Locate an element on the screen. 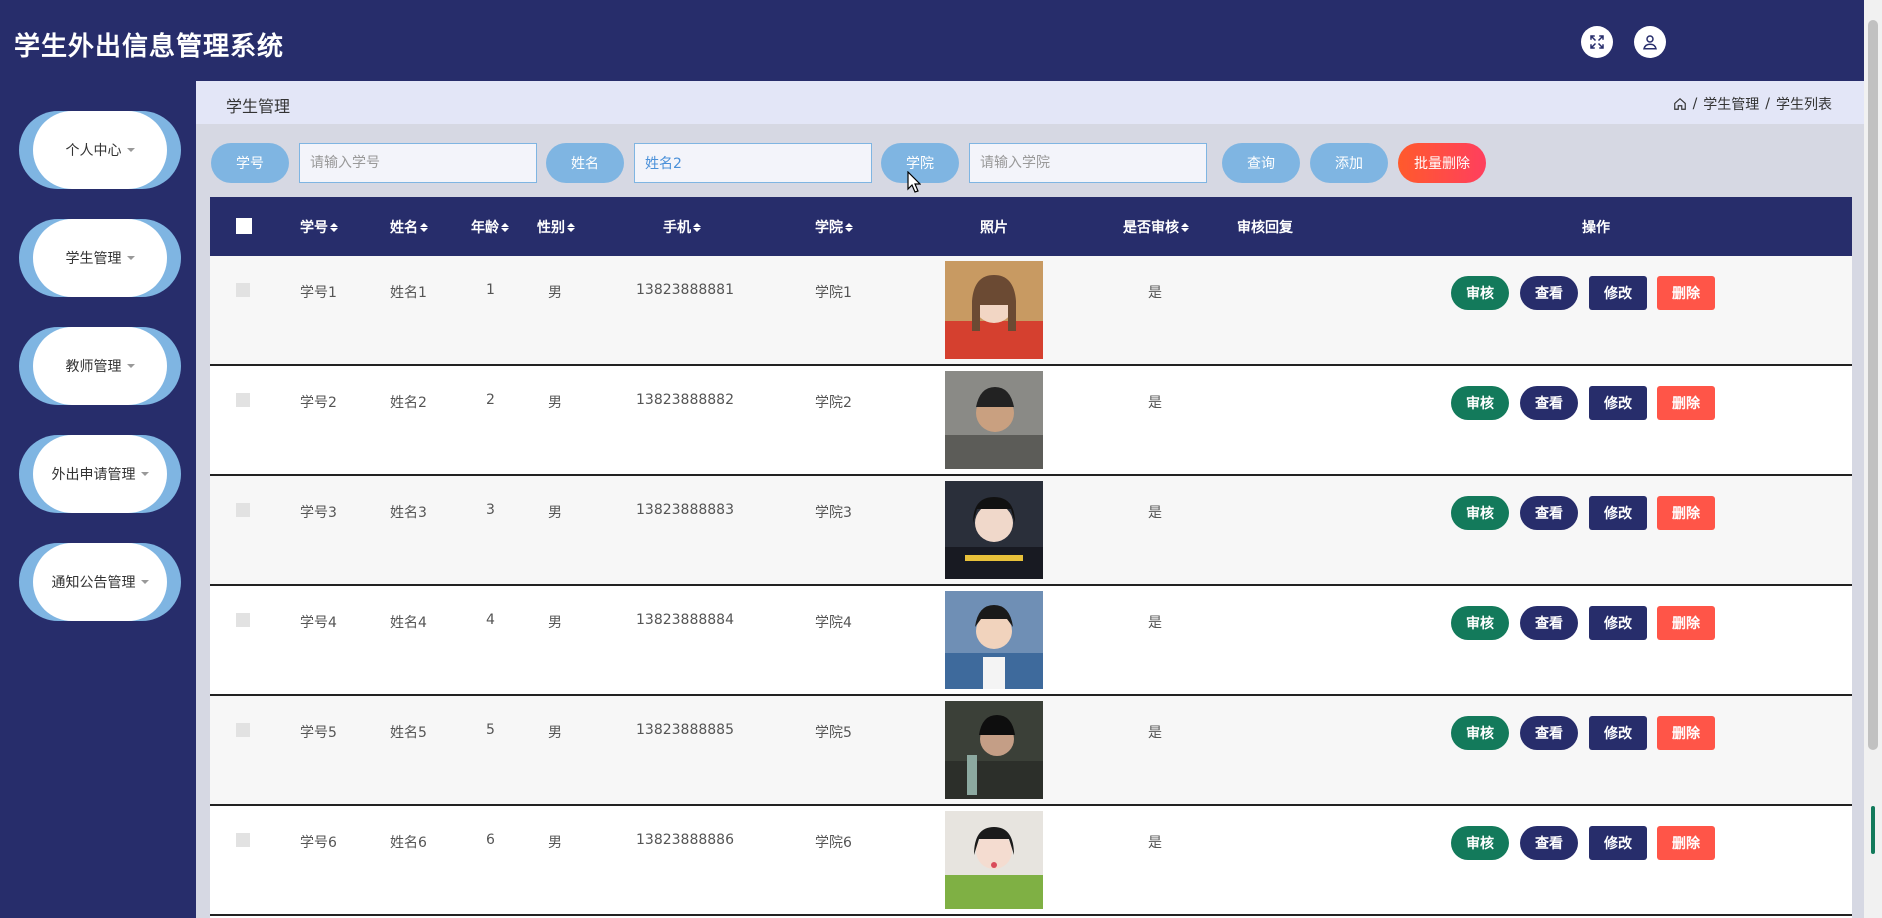  cell-college: 学院1 is located at coordinates (833, 293).